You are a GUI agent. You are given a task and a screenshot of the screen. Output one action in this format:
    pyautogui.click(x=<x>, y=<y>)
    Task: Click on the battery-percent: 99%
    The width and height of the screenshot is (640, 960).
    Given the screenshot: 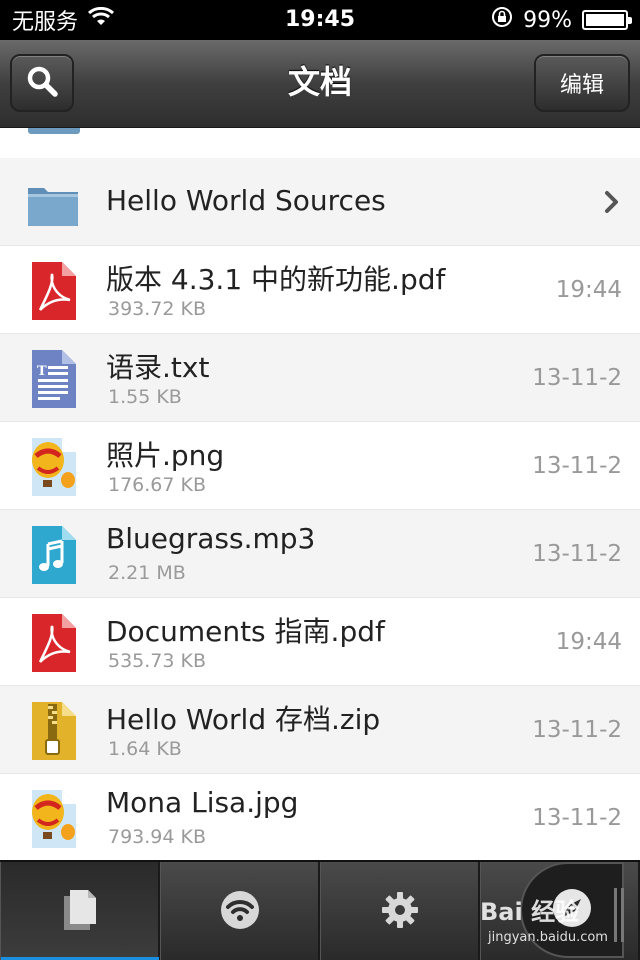 What is the action you would take?
    pyautogui.click(x=547, y=20)
    